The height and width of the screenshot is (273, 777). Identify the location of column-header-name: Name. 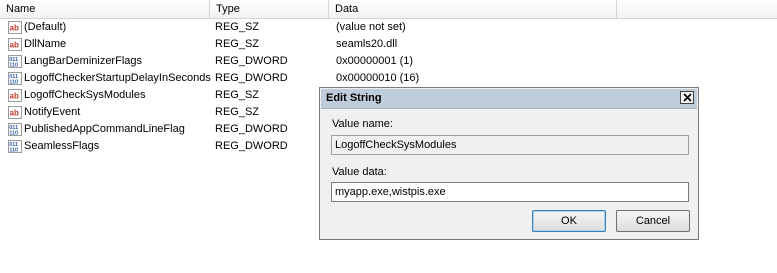
(105, 9).